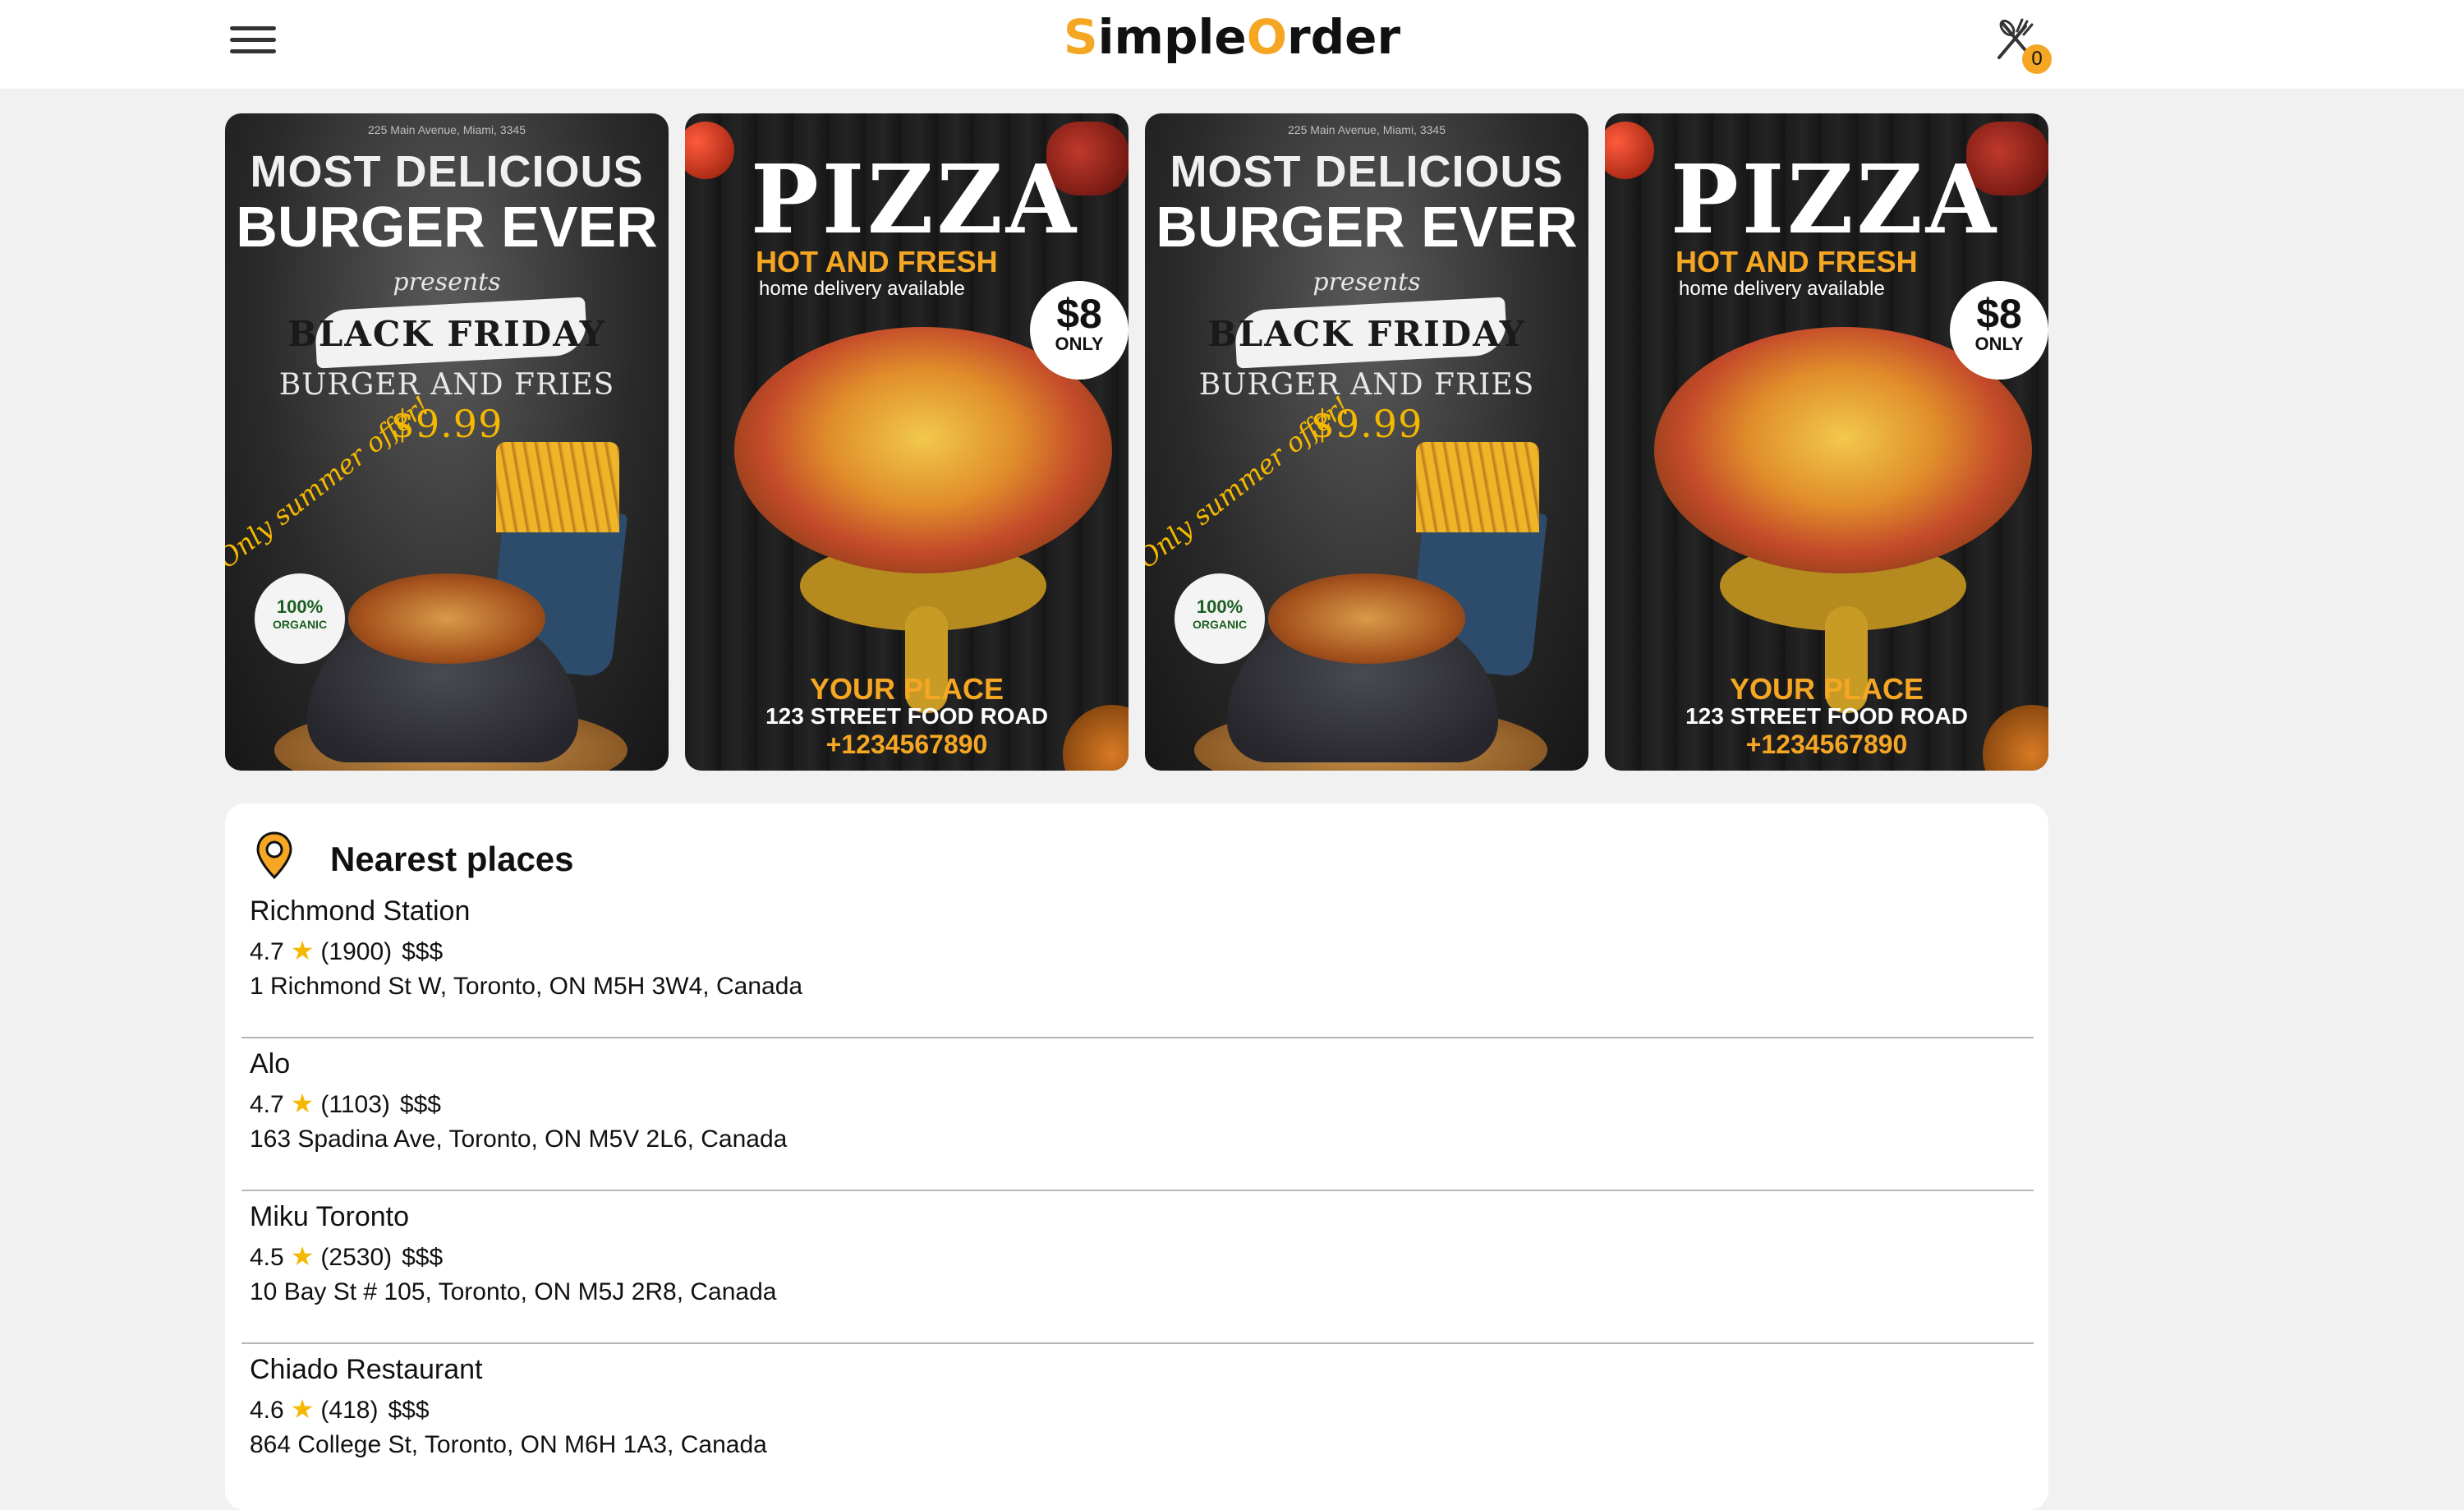  Describe the element at coordinates (1172, 37) in the screenshot. I see `logo-part-1: imple` at that location.